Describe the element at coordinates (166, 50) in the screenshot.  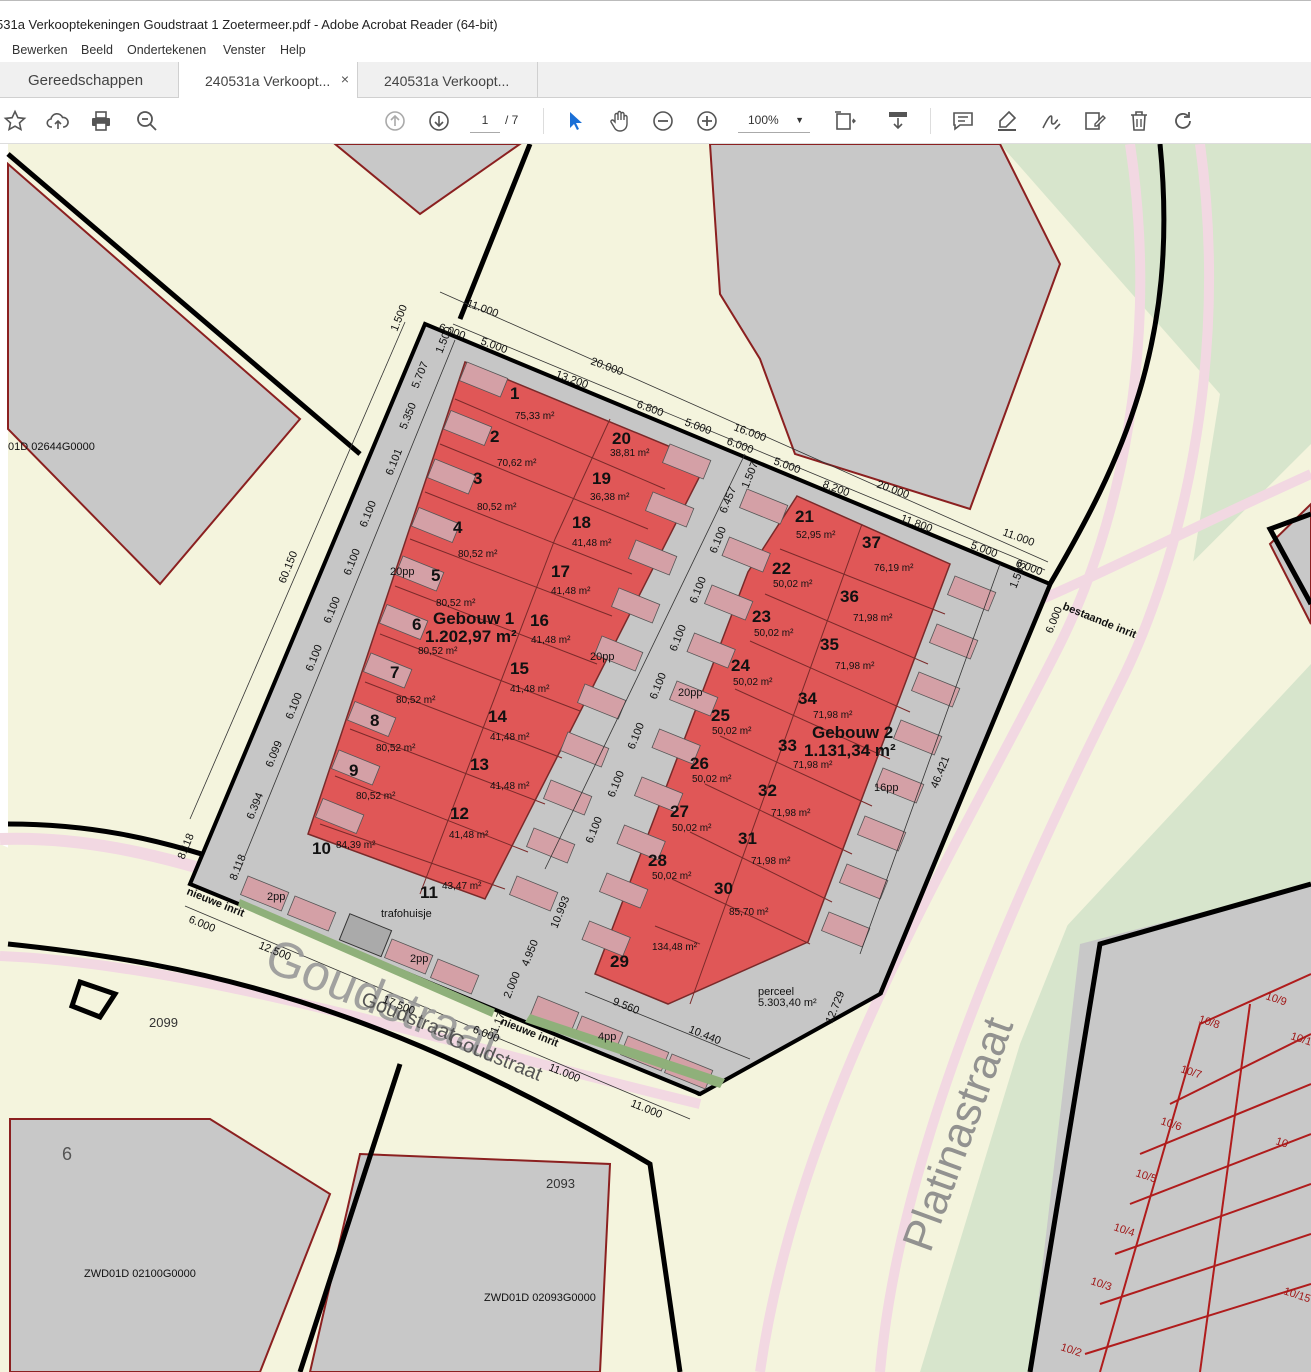
I see `menu-ondertekenen: Ondertekenen` at that location.